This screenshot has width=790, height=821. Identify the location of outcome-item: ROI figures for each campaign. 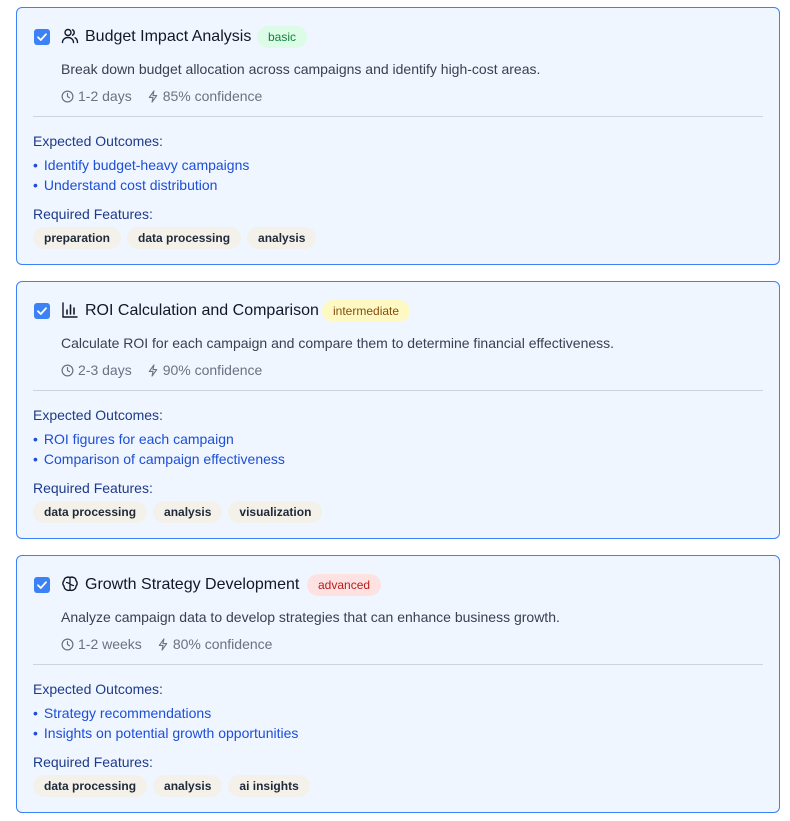
(159, 439).